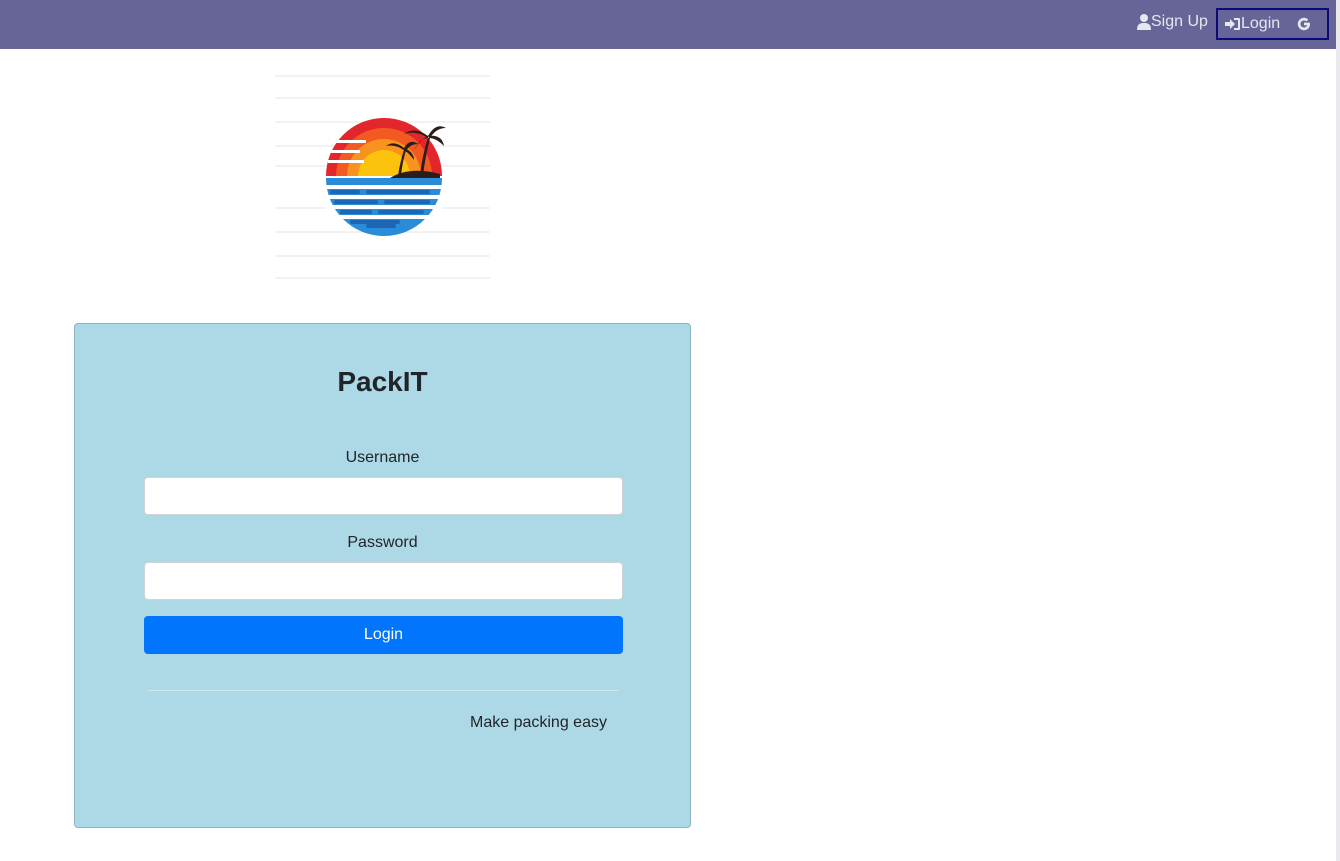  What do you see at coordinates (383, 581) in the screenshot?
I see `password-input` at bounding box center [383, 581].